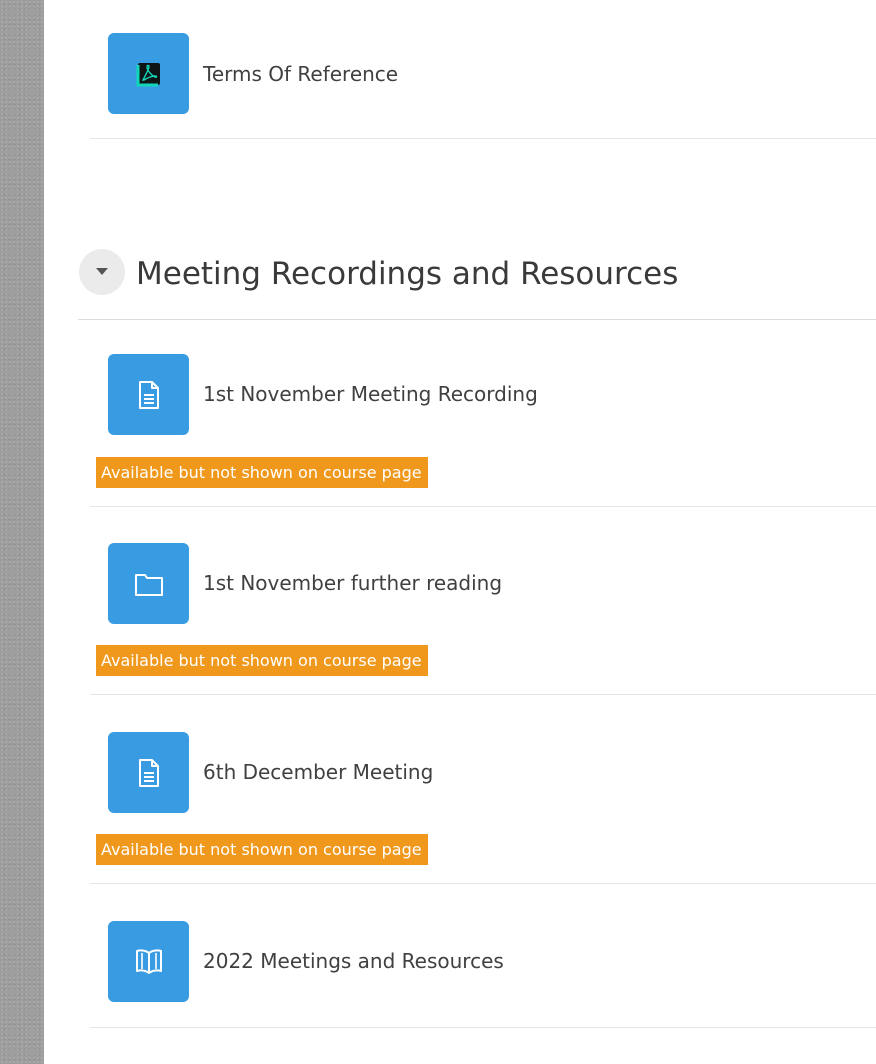 The height and width of the screenshot is (1064, 876). I want to click on section-toggle-button, so click(102, 272).